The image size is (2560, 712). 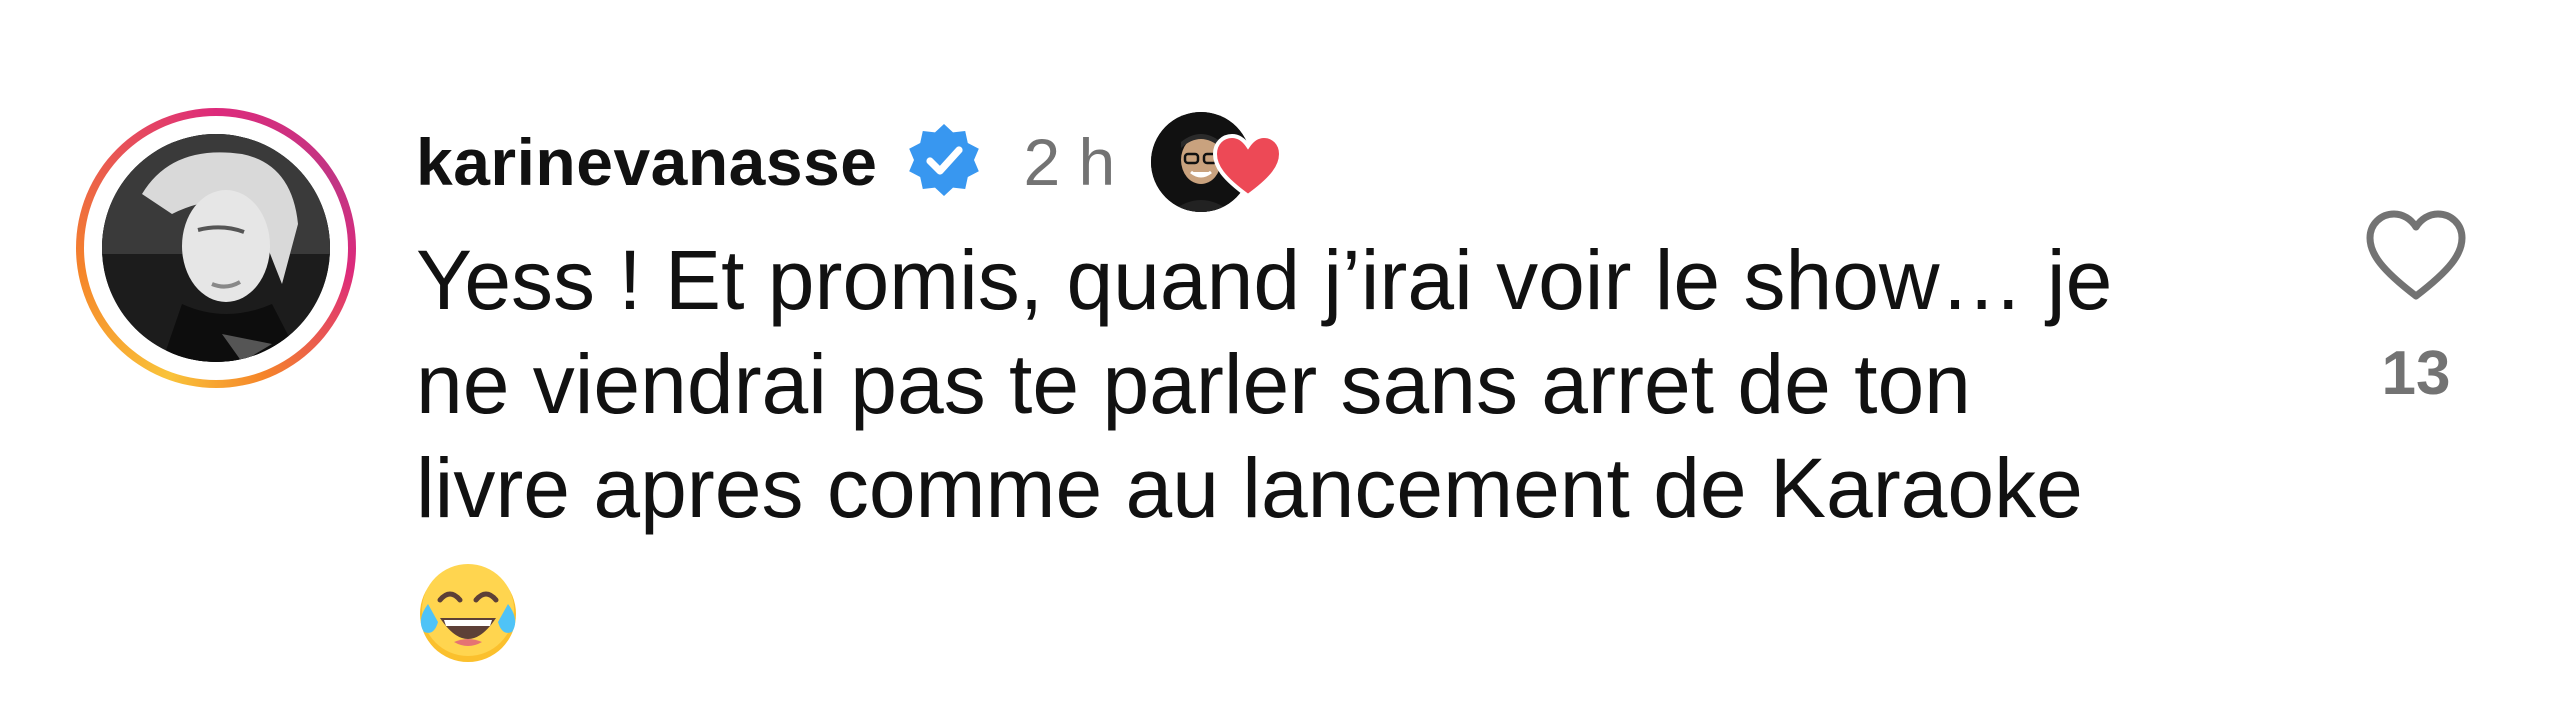 What do you see at coordinates (468, 614) in the screenshot?
I see `face-with-tears-of-joy-icon` at bounding box center [468, 614].